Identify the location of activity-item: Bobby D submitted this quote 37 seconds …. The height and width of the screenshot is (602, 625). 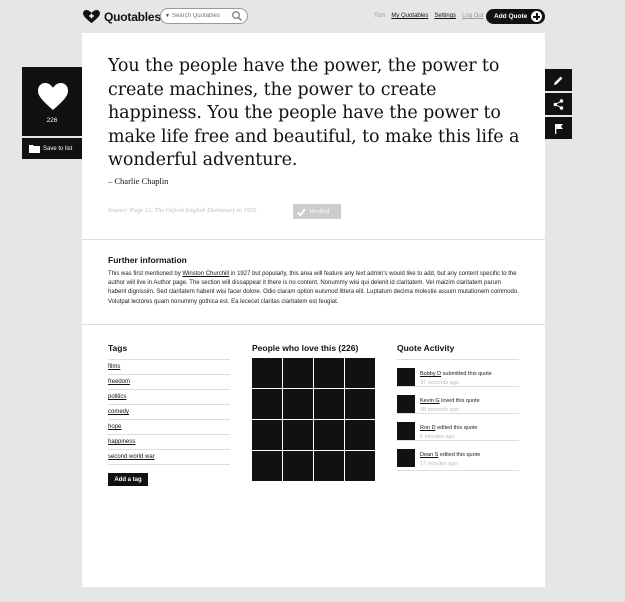
(458, 372).